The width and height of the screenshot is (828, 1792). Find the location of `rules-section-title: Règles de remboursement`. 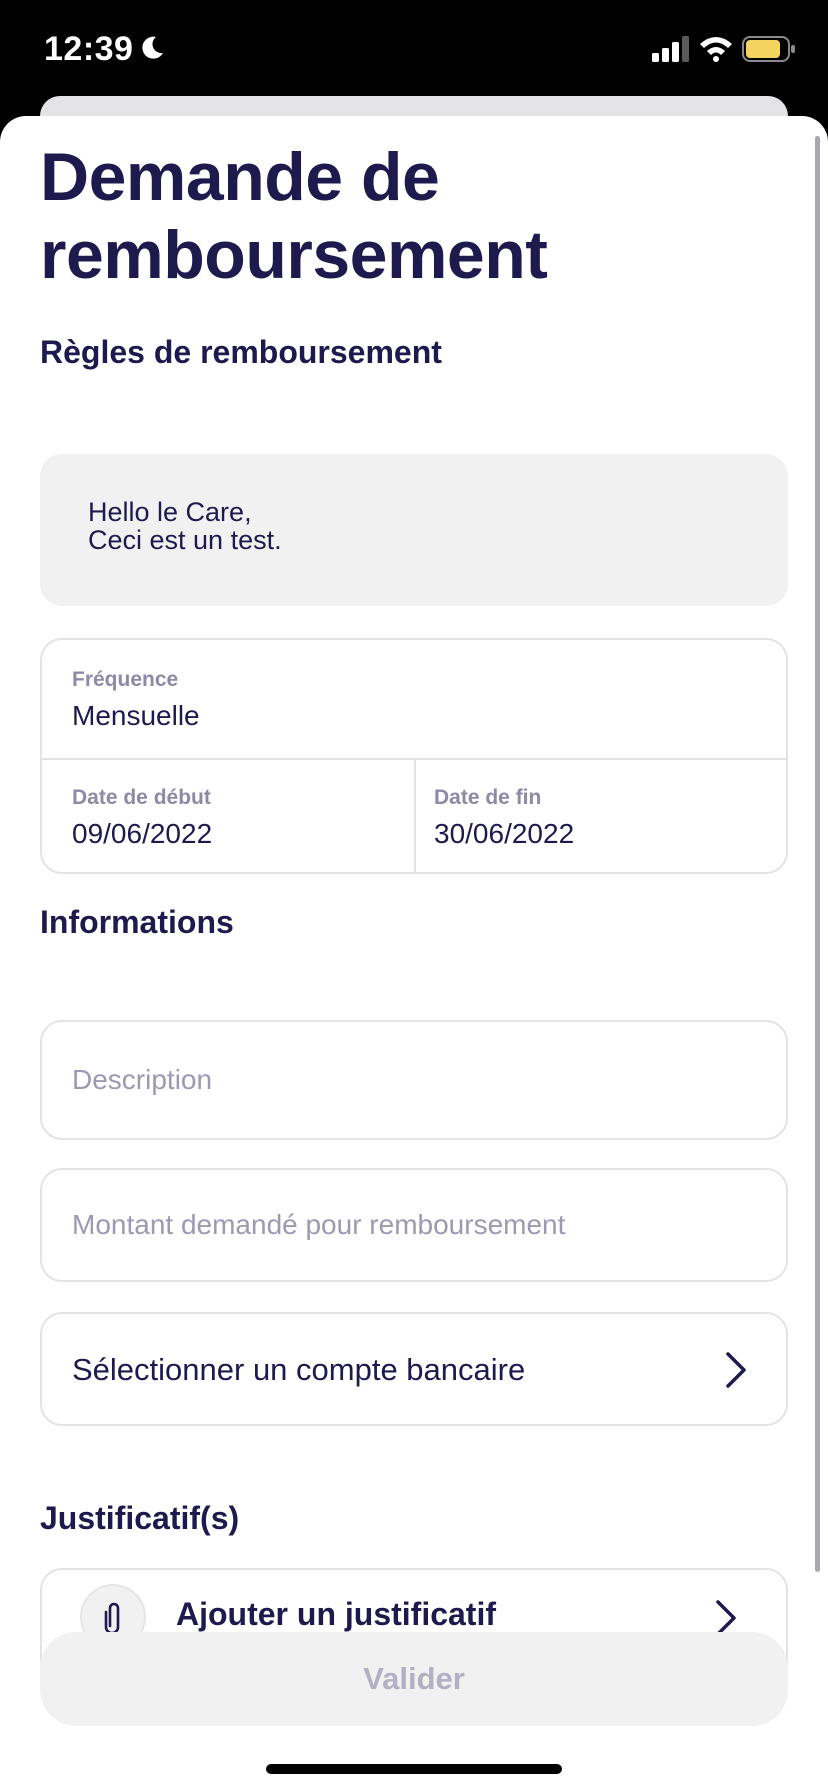

rules-section-title: Règles de remboursement is located at coordinates (241, 352).